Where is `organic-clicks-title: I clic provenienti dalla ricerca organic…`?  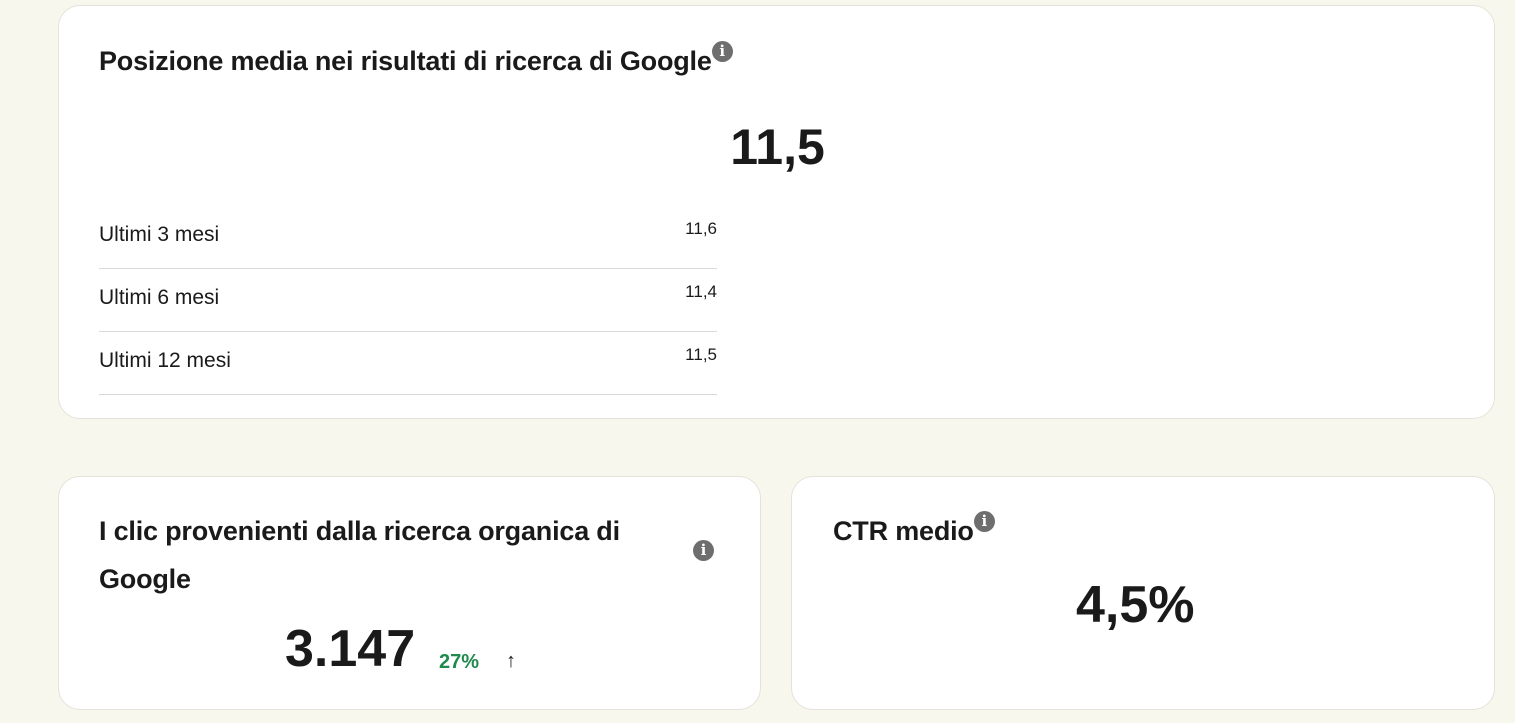
organic-clicks-title: I clic provenienti dalla ricerca organic… is located at coordinates (359, 555).